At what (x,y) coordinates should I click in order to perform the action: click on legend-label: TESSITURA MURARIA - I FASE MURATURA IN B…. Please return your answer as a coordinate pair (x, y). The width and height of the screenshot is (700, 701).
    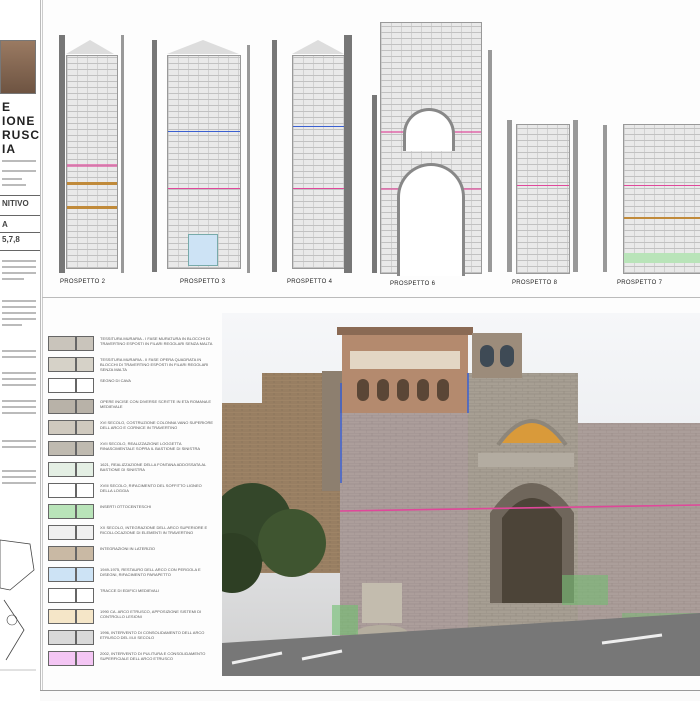
    Looking at the image, I should click on (156, 341).